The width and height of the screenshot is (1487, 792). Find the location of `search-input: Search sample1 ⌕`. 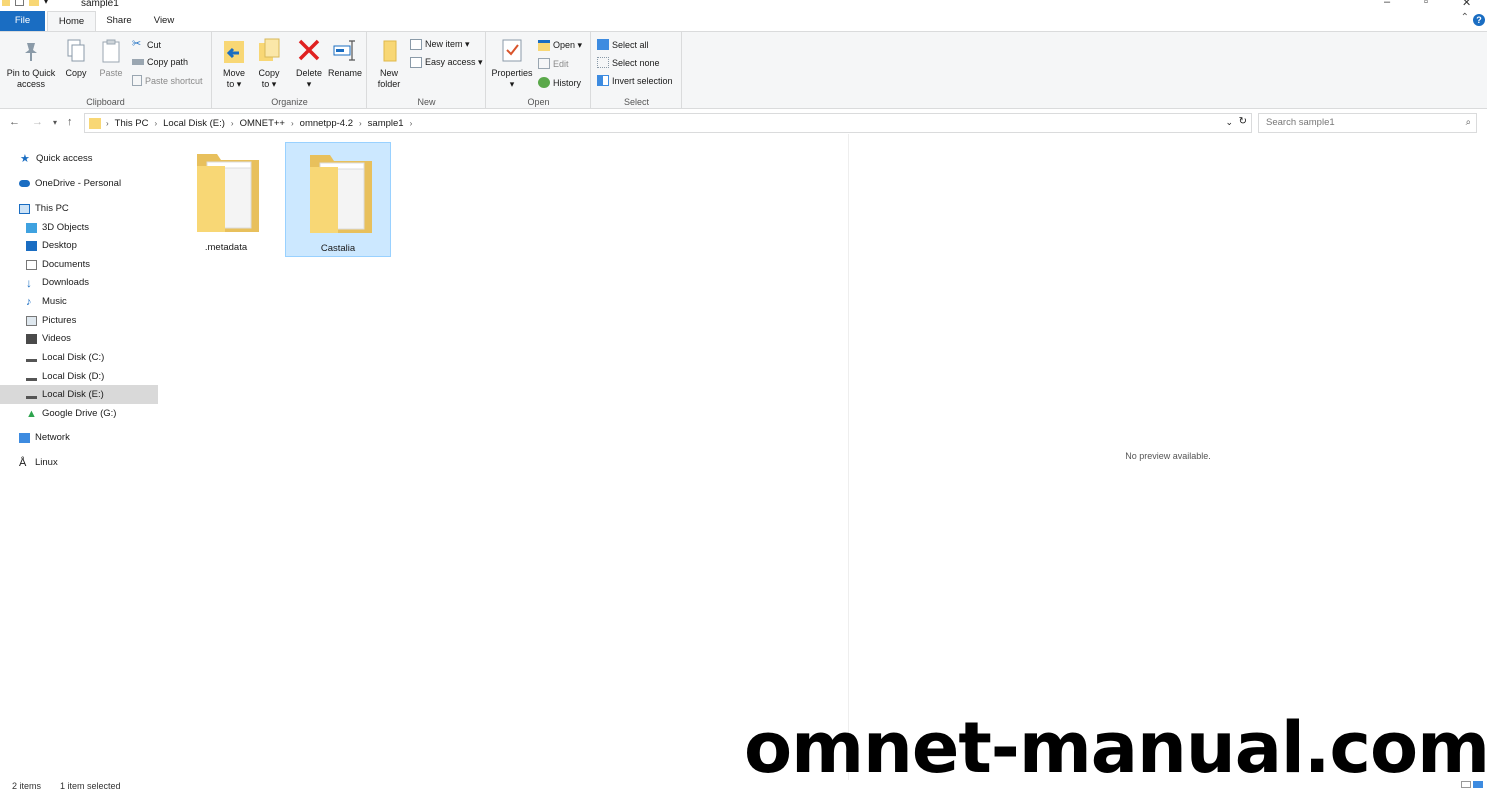

search-input: Search sample1 ⌕ is located at coordinates (1367, 123).